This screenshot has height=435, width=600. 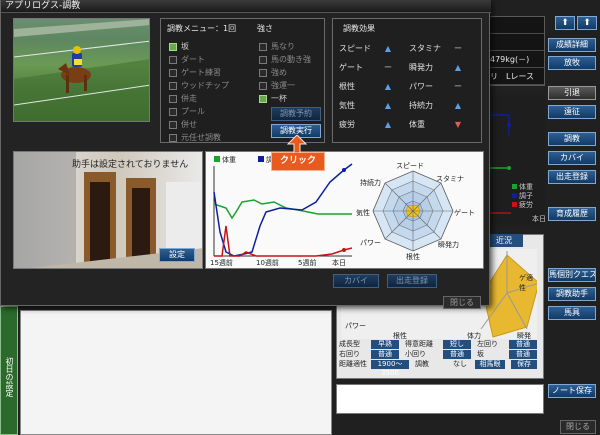 What do you see at coordinates (183, 98) in the screenshot?
I see `menu-item-parallel: 併走` at bounding box center [183, 98].